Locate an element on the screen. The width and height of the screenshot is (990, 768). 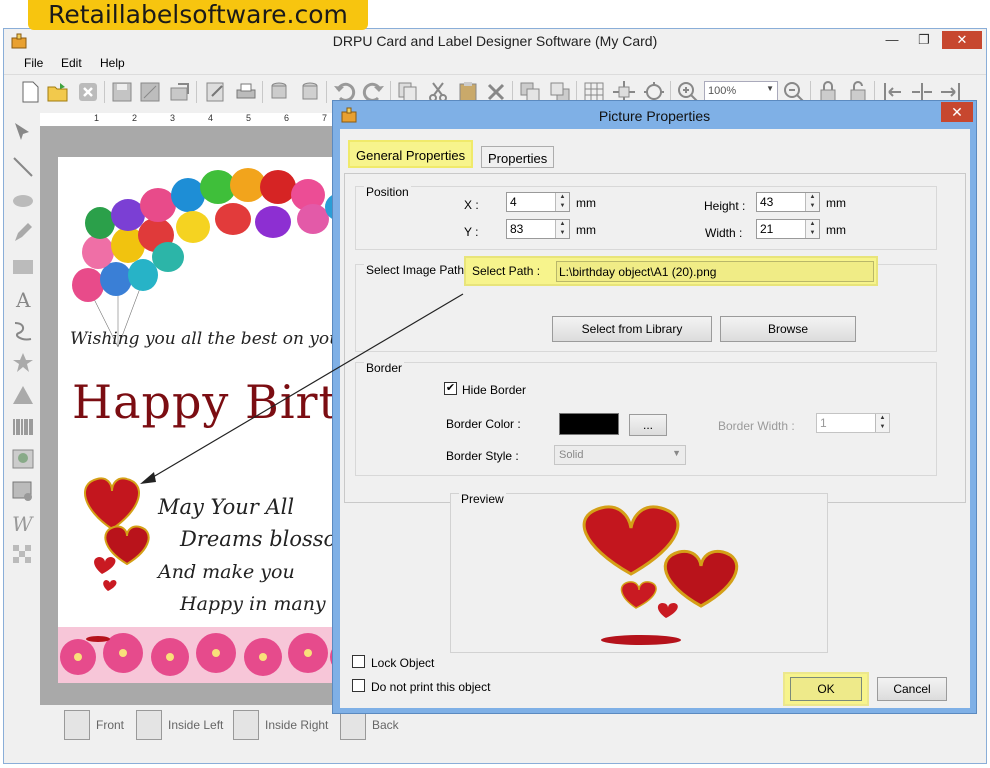
width-input: 21 ▲ ▼ is located at coordinates (788, 229).